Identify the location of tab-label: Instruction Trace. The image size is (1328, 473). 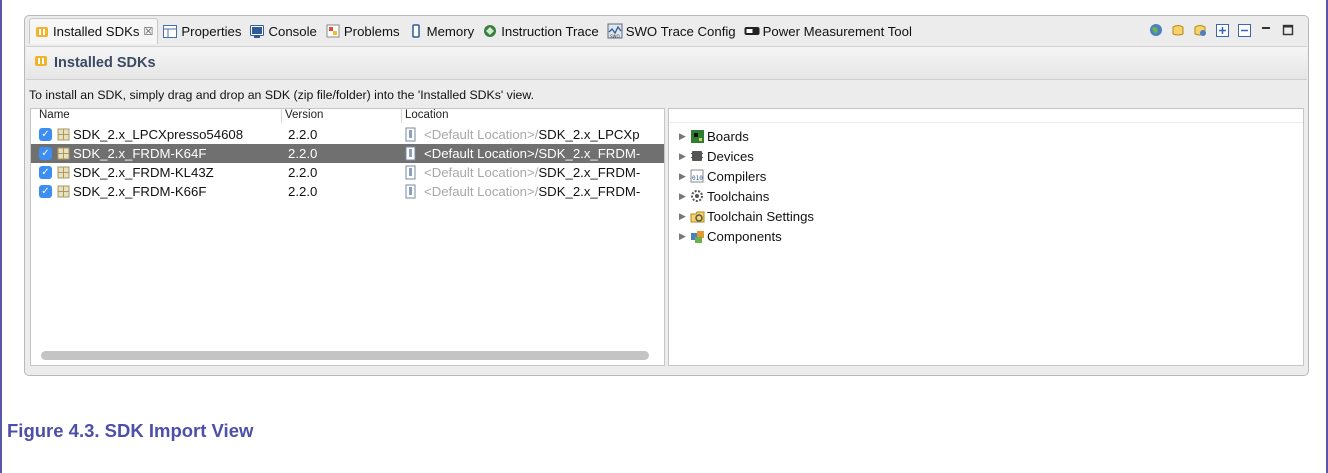
(550, 31).